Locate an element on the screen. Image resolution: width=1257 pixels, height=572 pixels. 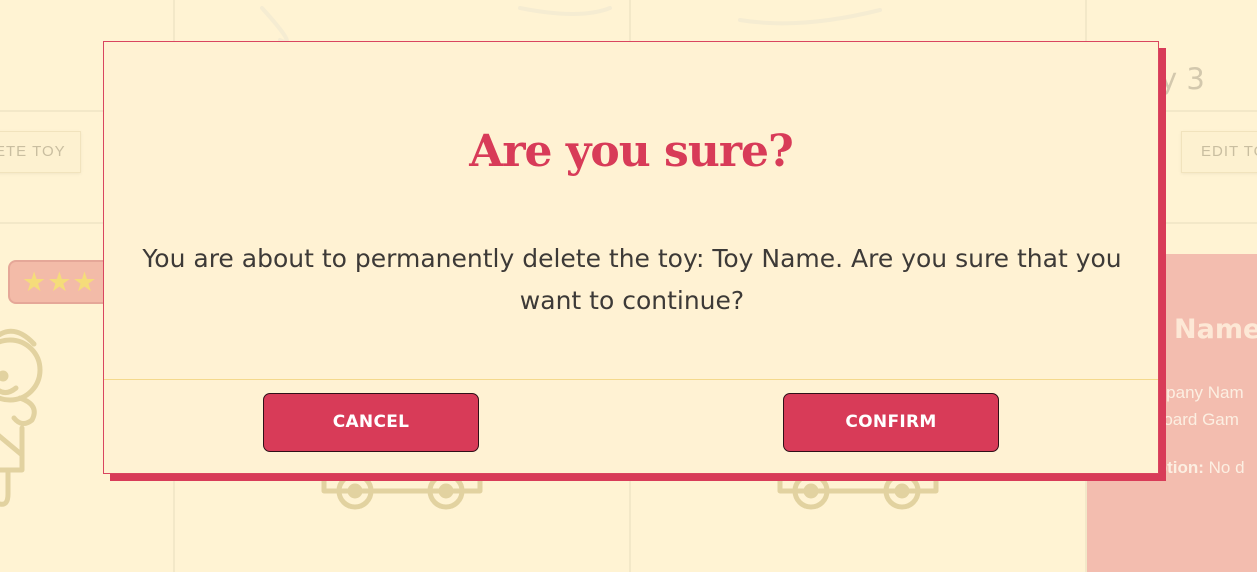
dialog-message-line: want to continue? is located at coordinates (632, 300).